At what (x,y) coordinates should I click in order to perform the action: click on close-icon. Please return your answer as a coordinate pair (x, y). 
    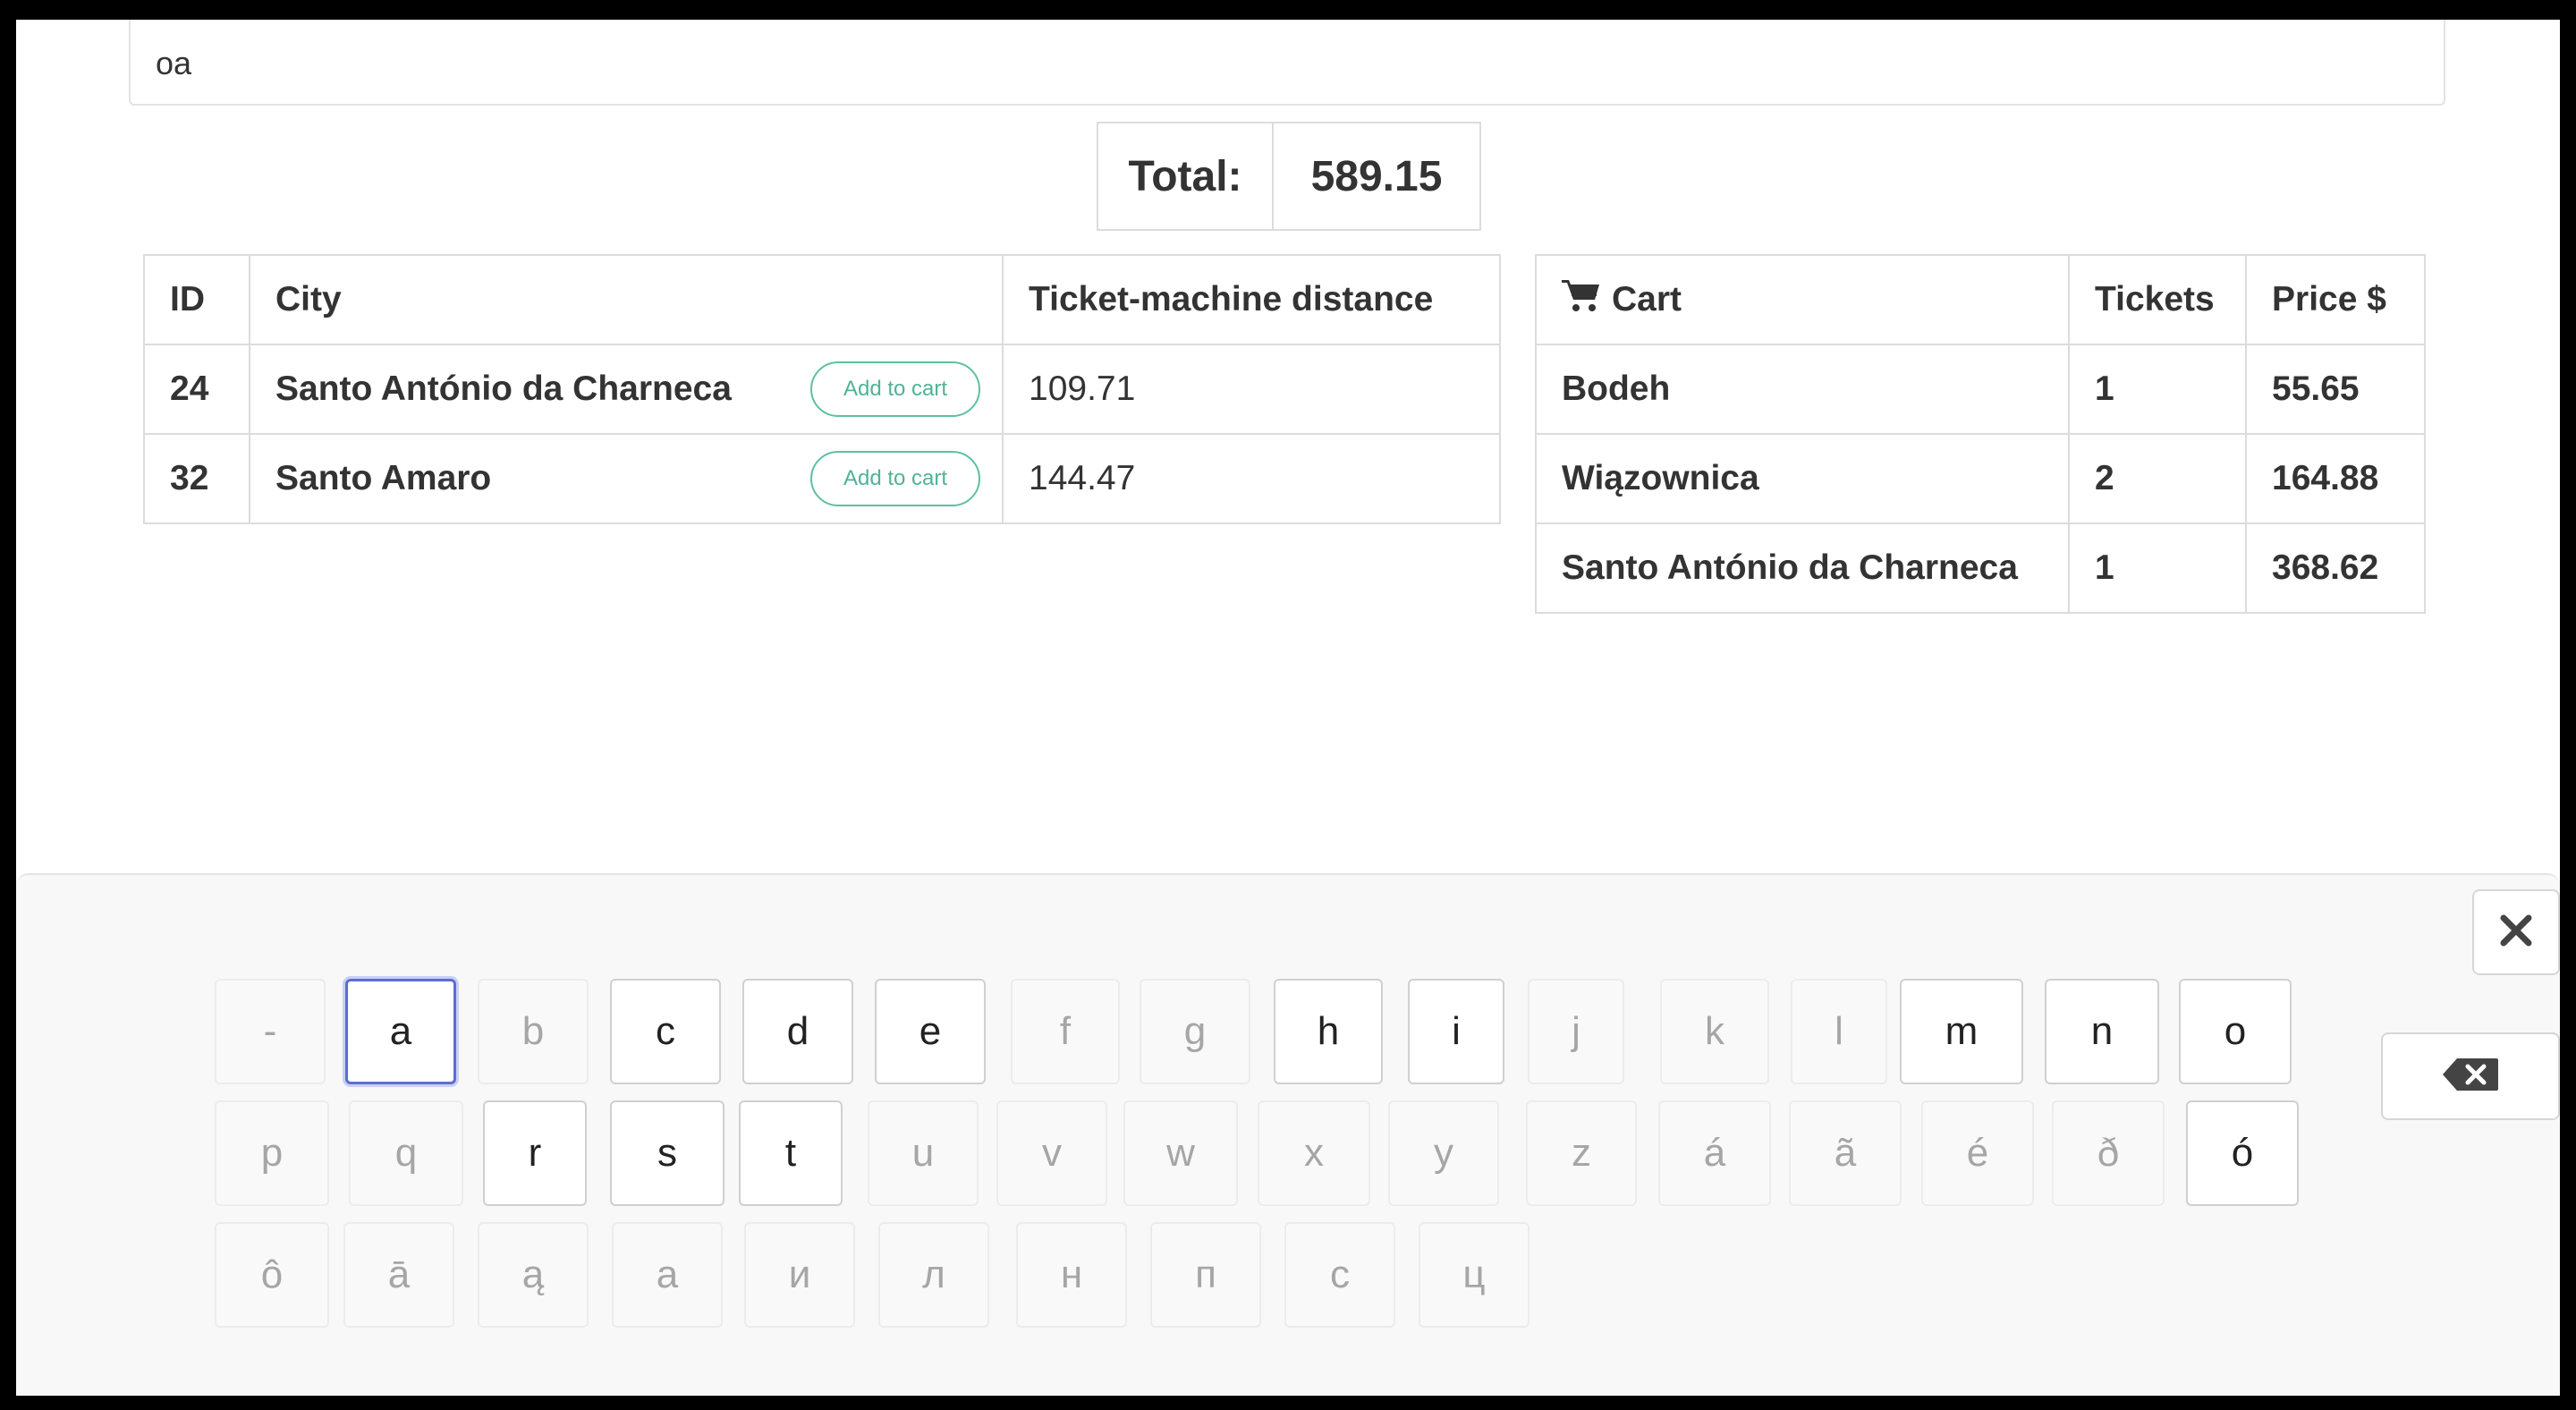
    Looking at the image, I should click on (2516, 933).